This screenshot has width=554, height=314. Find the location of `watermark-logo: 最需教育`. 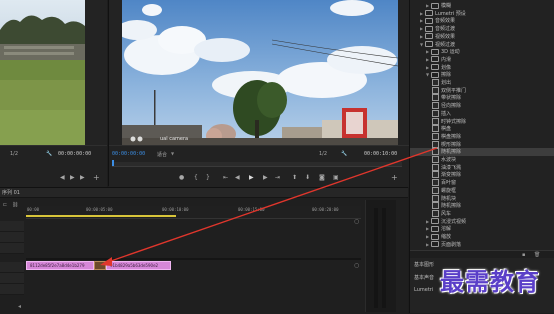

watermark-logo: 最需教育 is located at coordinates (490, 281).